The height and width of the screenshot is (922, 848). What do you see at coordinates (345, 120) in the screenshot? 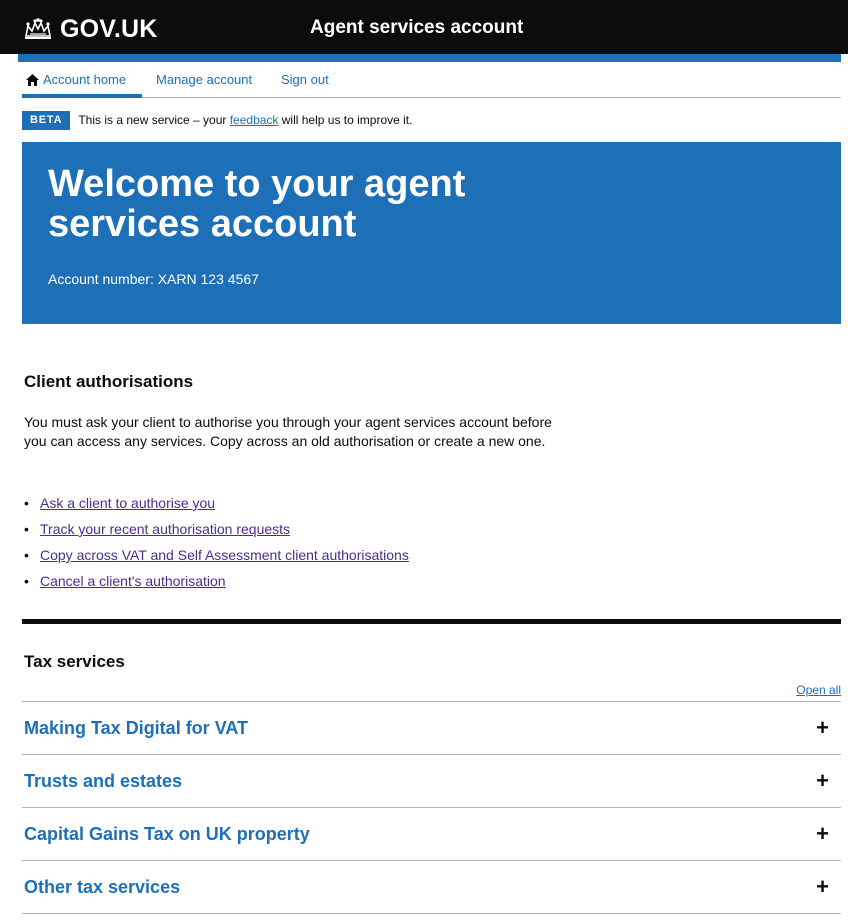
I see `beta-text-after: will help us to improve it.` at bounding box center [345, 120].